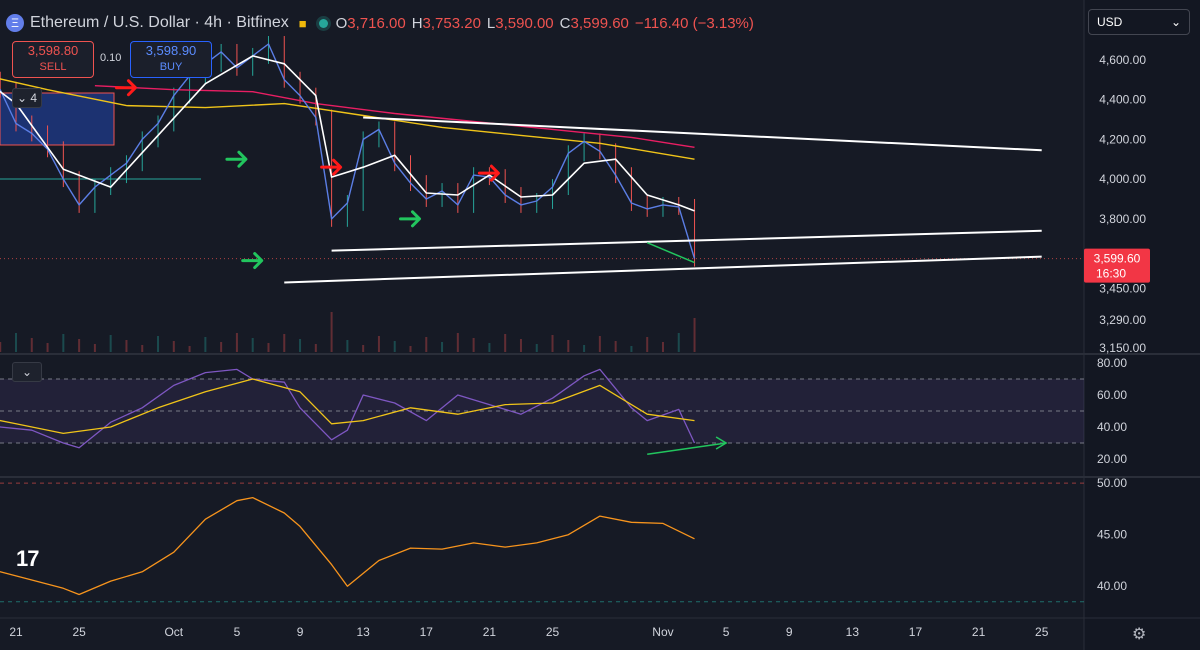  I want to click on open-value: 3,716.00, so click(376, 23).